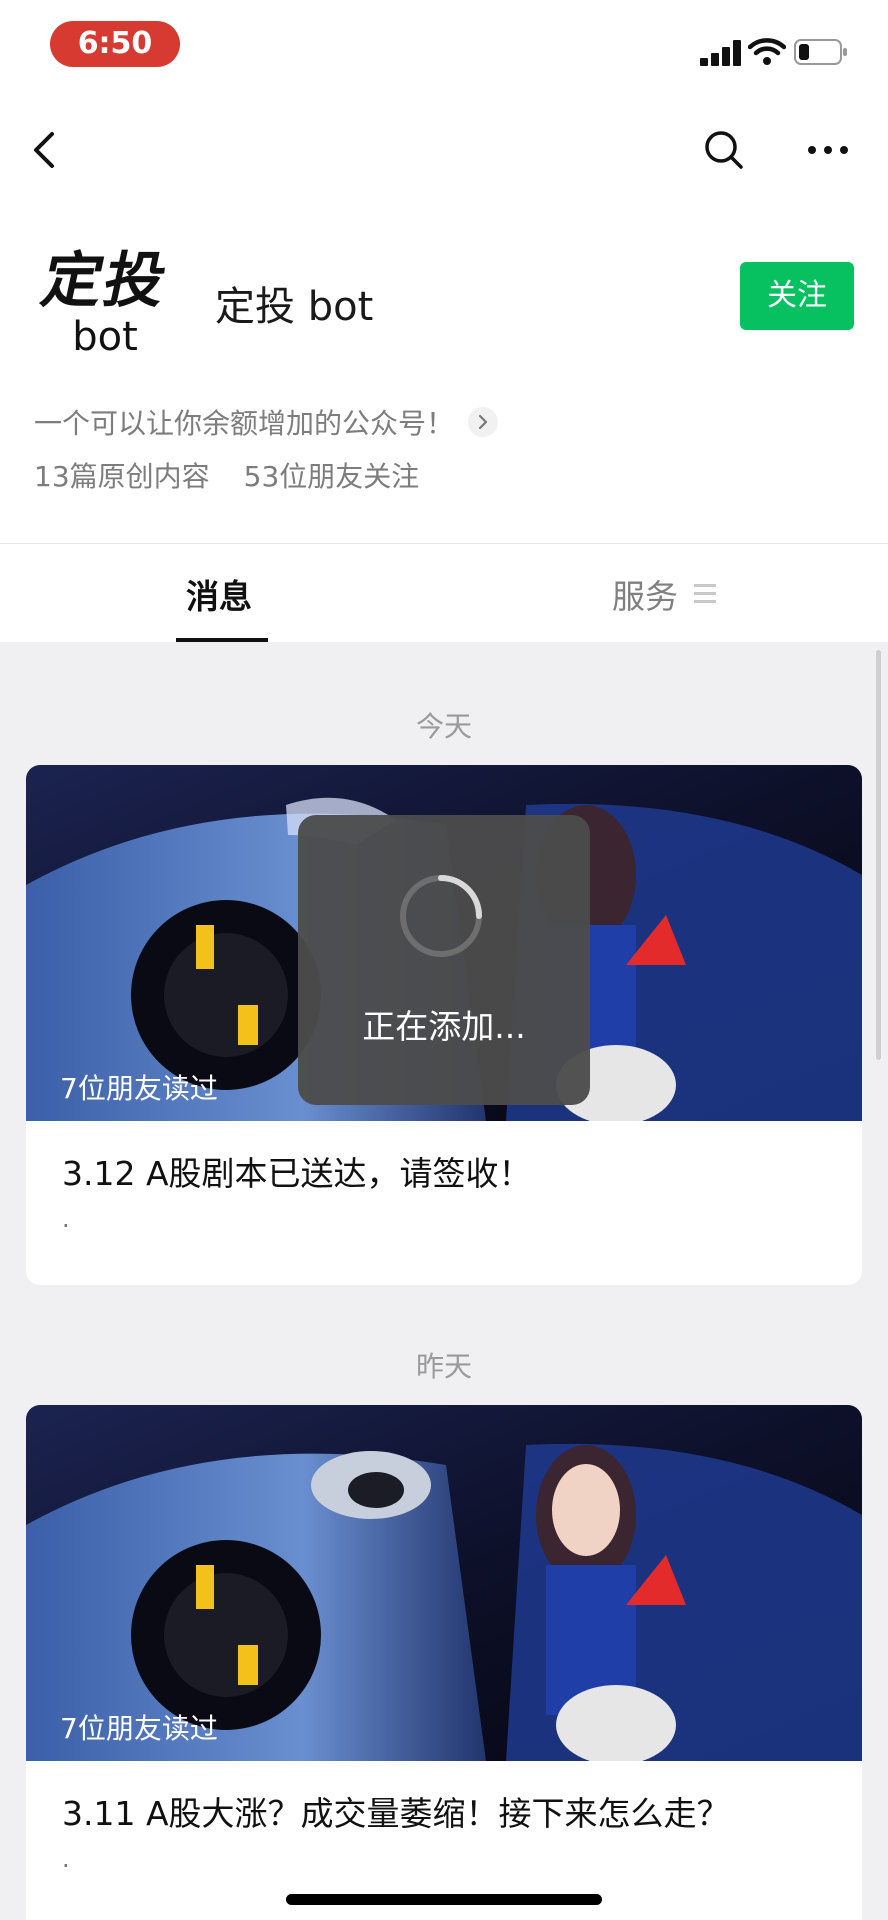 This screenshot has height=1920, width=888. Describe the element at coordinates (297, 1173) in the screenshot. I see `article-title: 3.12 A股剧本已送达，请签收！` at that location.